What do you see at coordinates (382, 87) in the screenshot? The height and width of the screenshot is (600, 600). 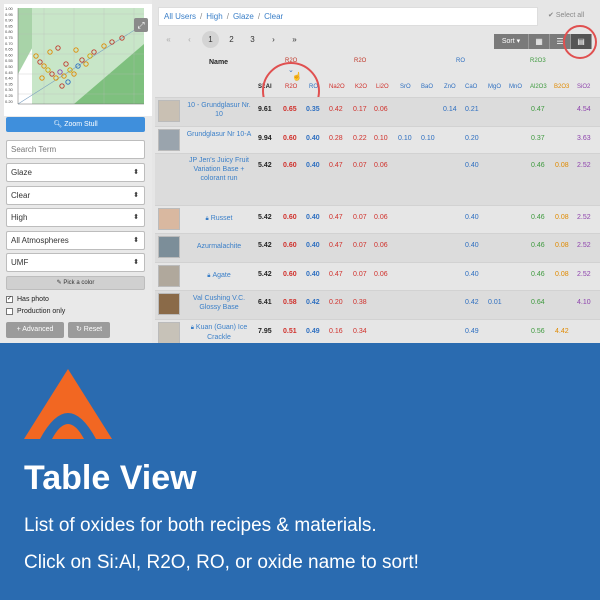 I see `column-header-li2o: Li2O` at bounding box center [382, 87].